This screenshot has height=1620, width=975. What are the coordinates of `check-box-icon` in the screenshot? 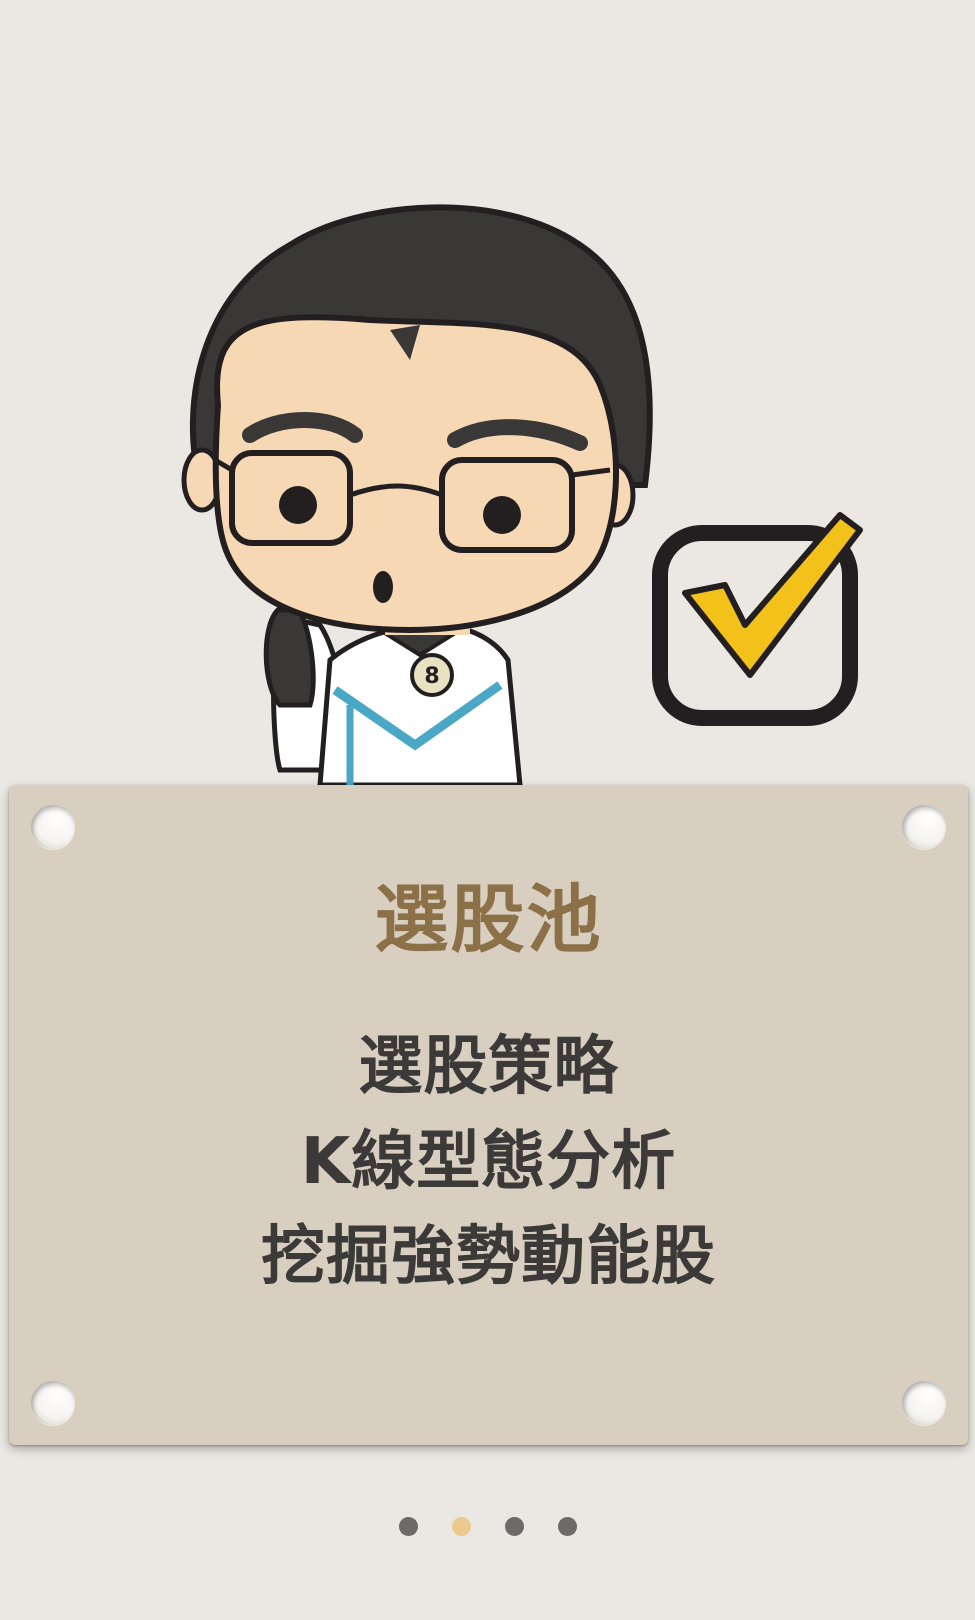 It's located at (757, 619).